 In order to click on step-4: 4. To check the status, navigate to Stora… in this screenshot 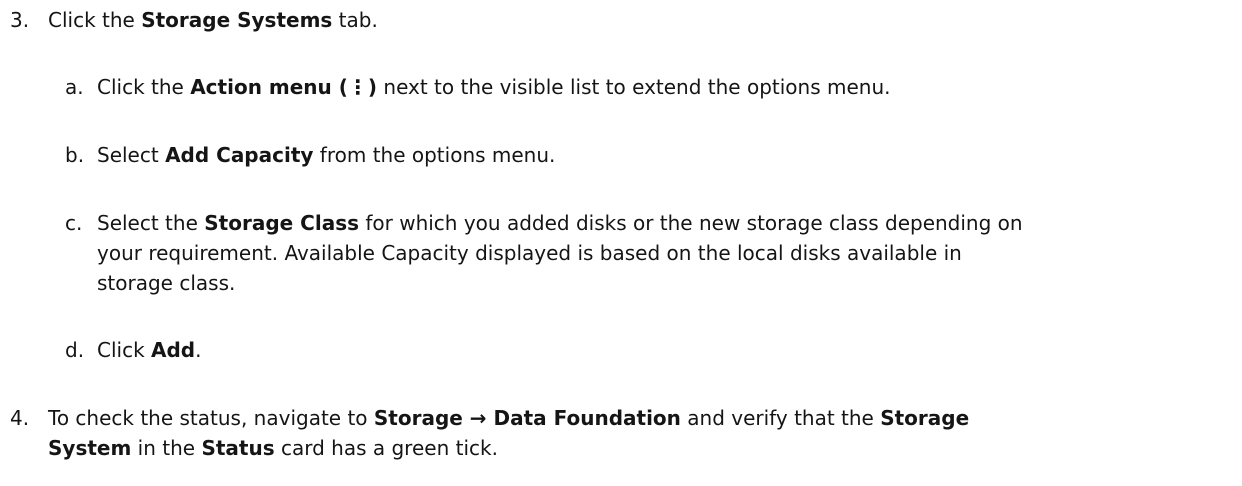, I will do `click(617, 433)`.